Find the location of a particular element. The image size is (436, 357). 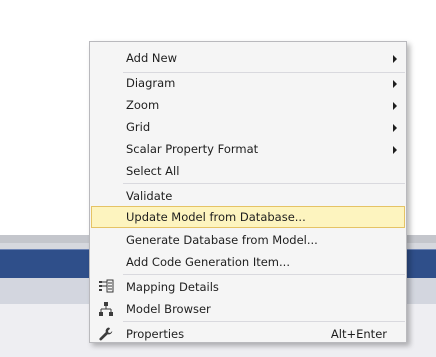

menu-item-scalar-property-format: Scalar Property Format is located at coordinates (248, 149).